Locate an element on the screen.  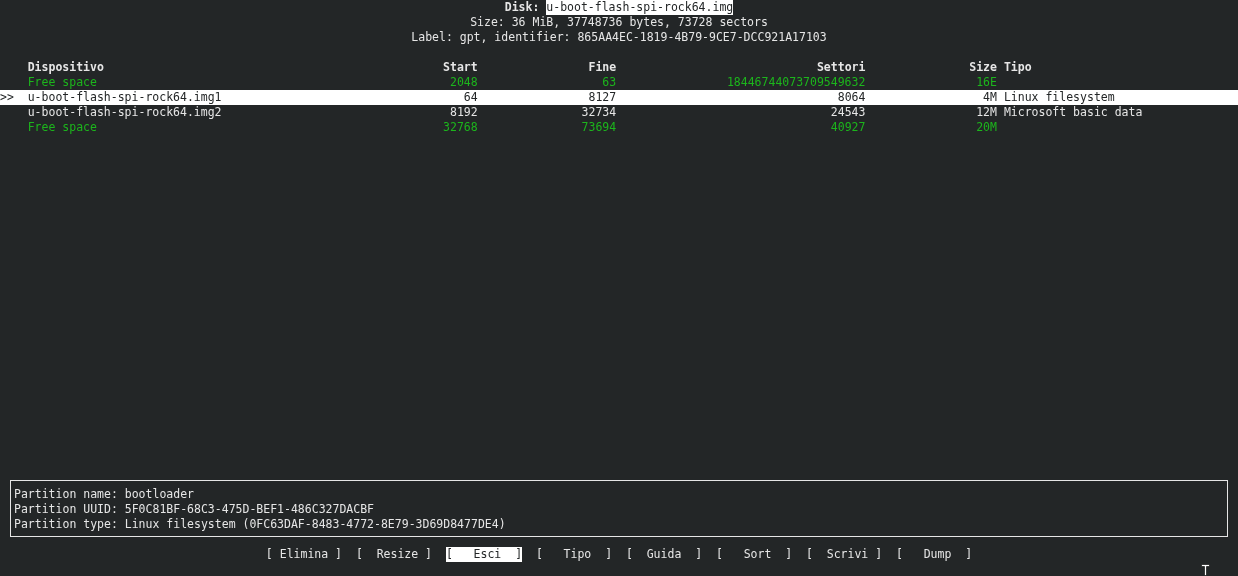
start-cell: 2048 is located at coordinates (464, 82).